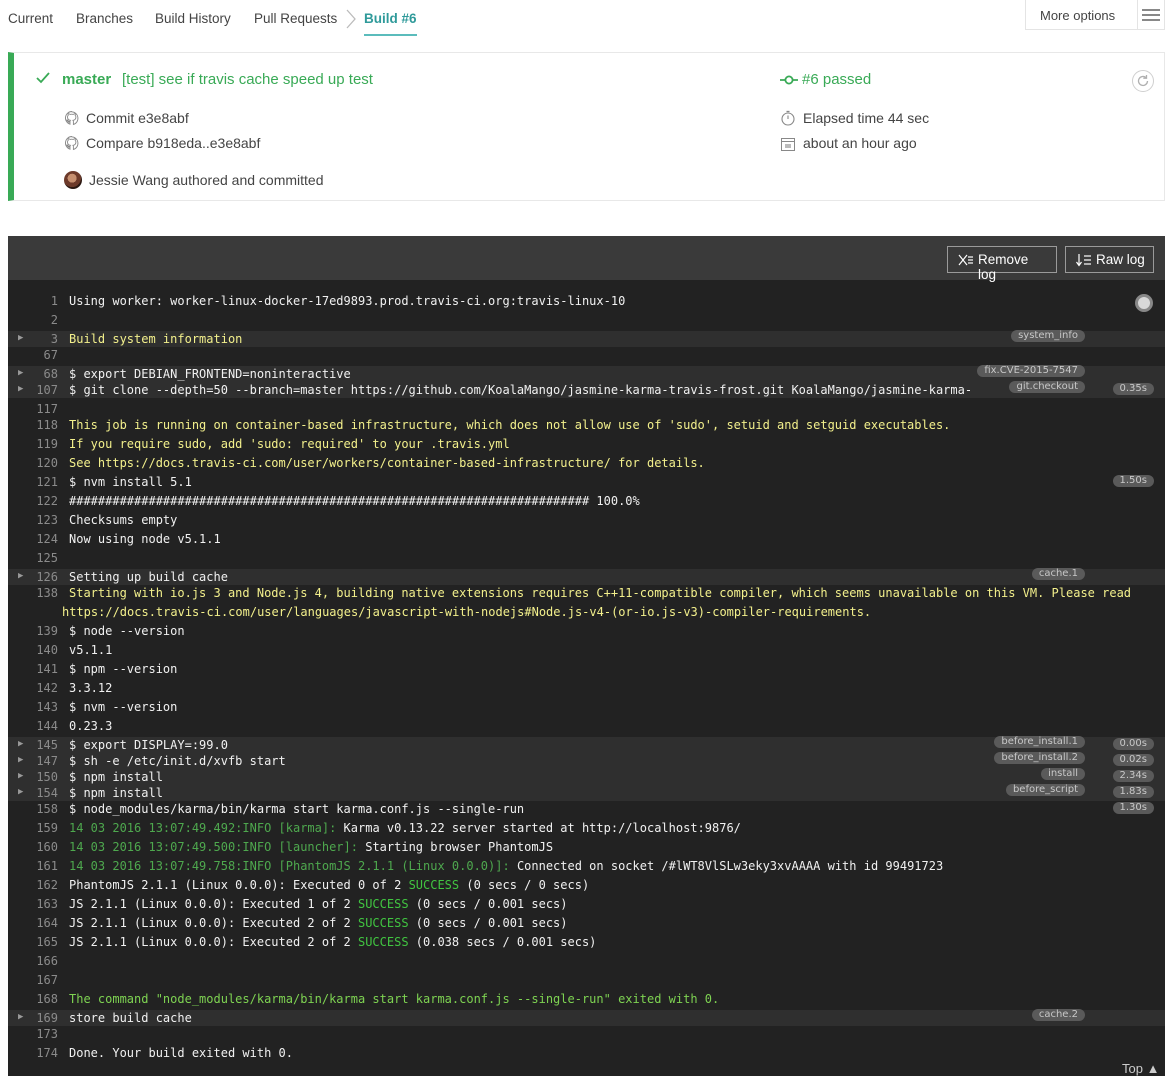 The height and width of the screenshot is (1076, 1172). Describe the element at coordinates (86, 79) in the screenshot. I see `branch-name: master` at that location.